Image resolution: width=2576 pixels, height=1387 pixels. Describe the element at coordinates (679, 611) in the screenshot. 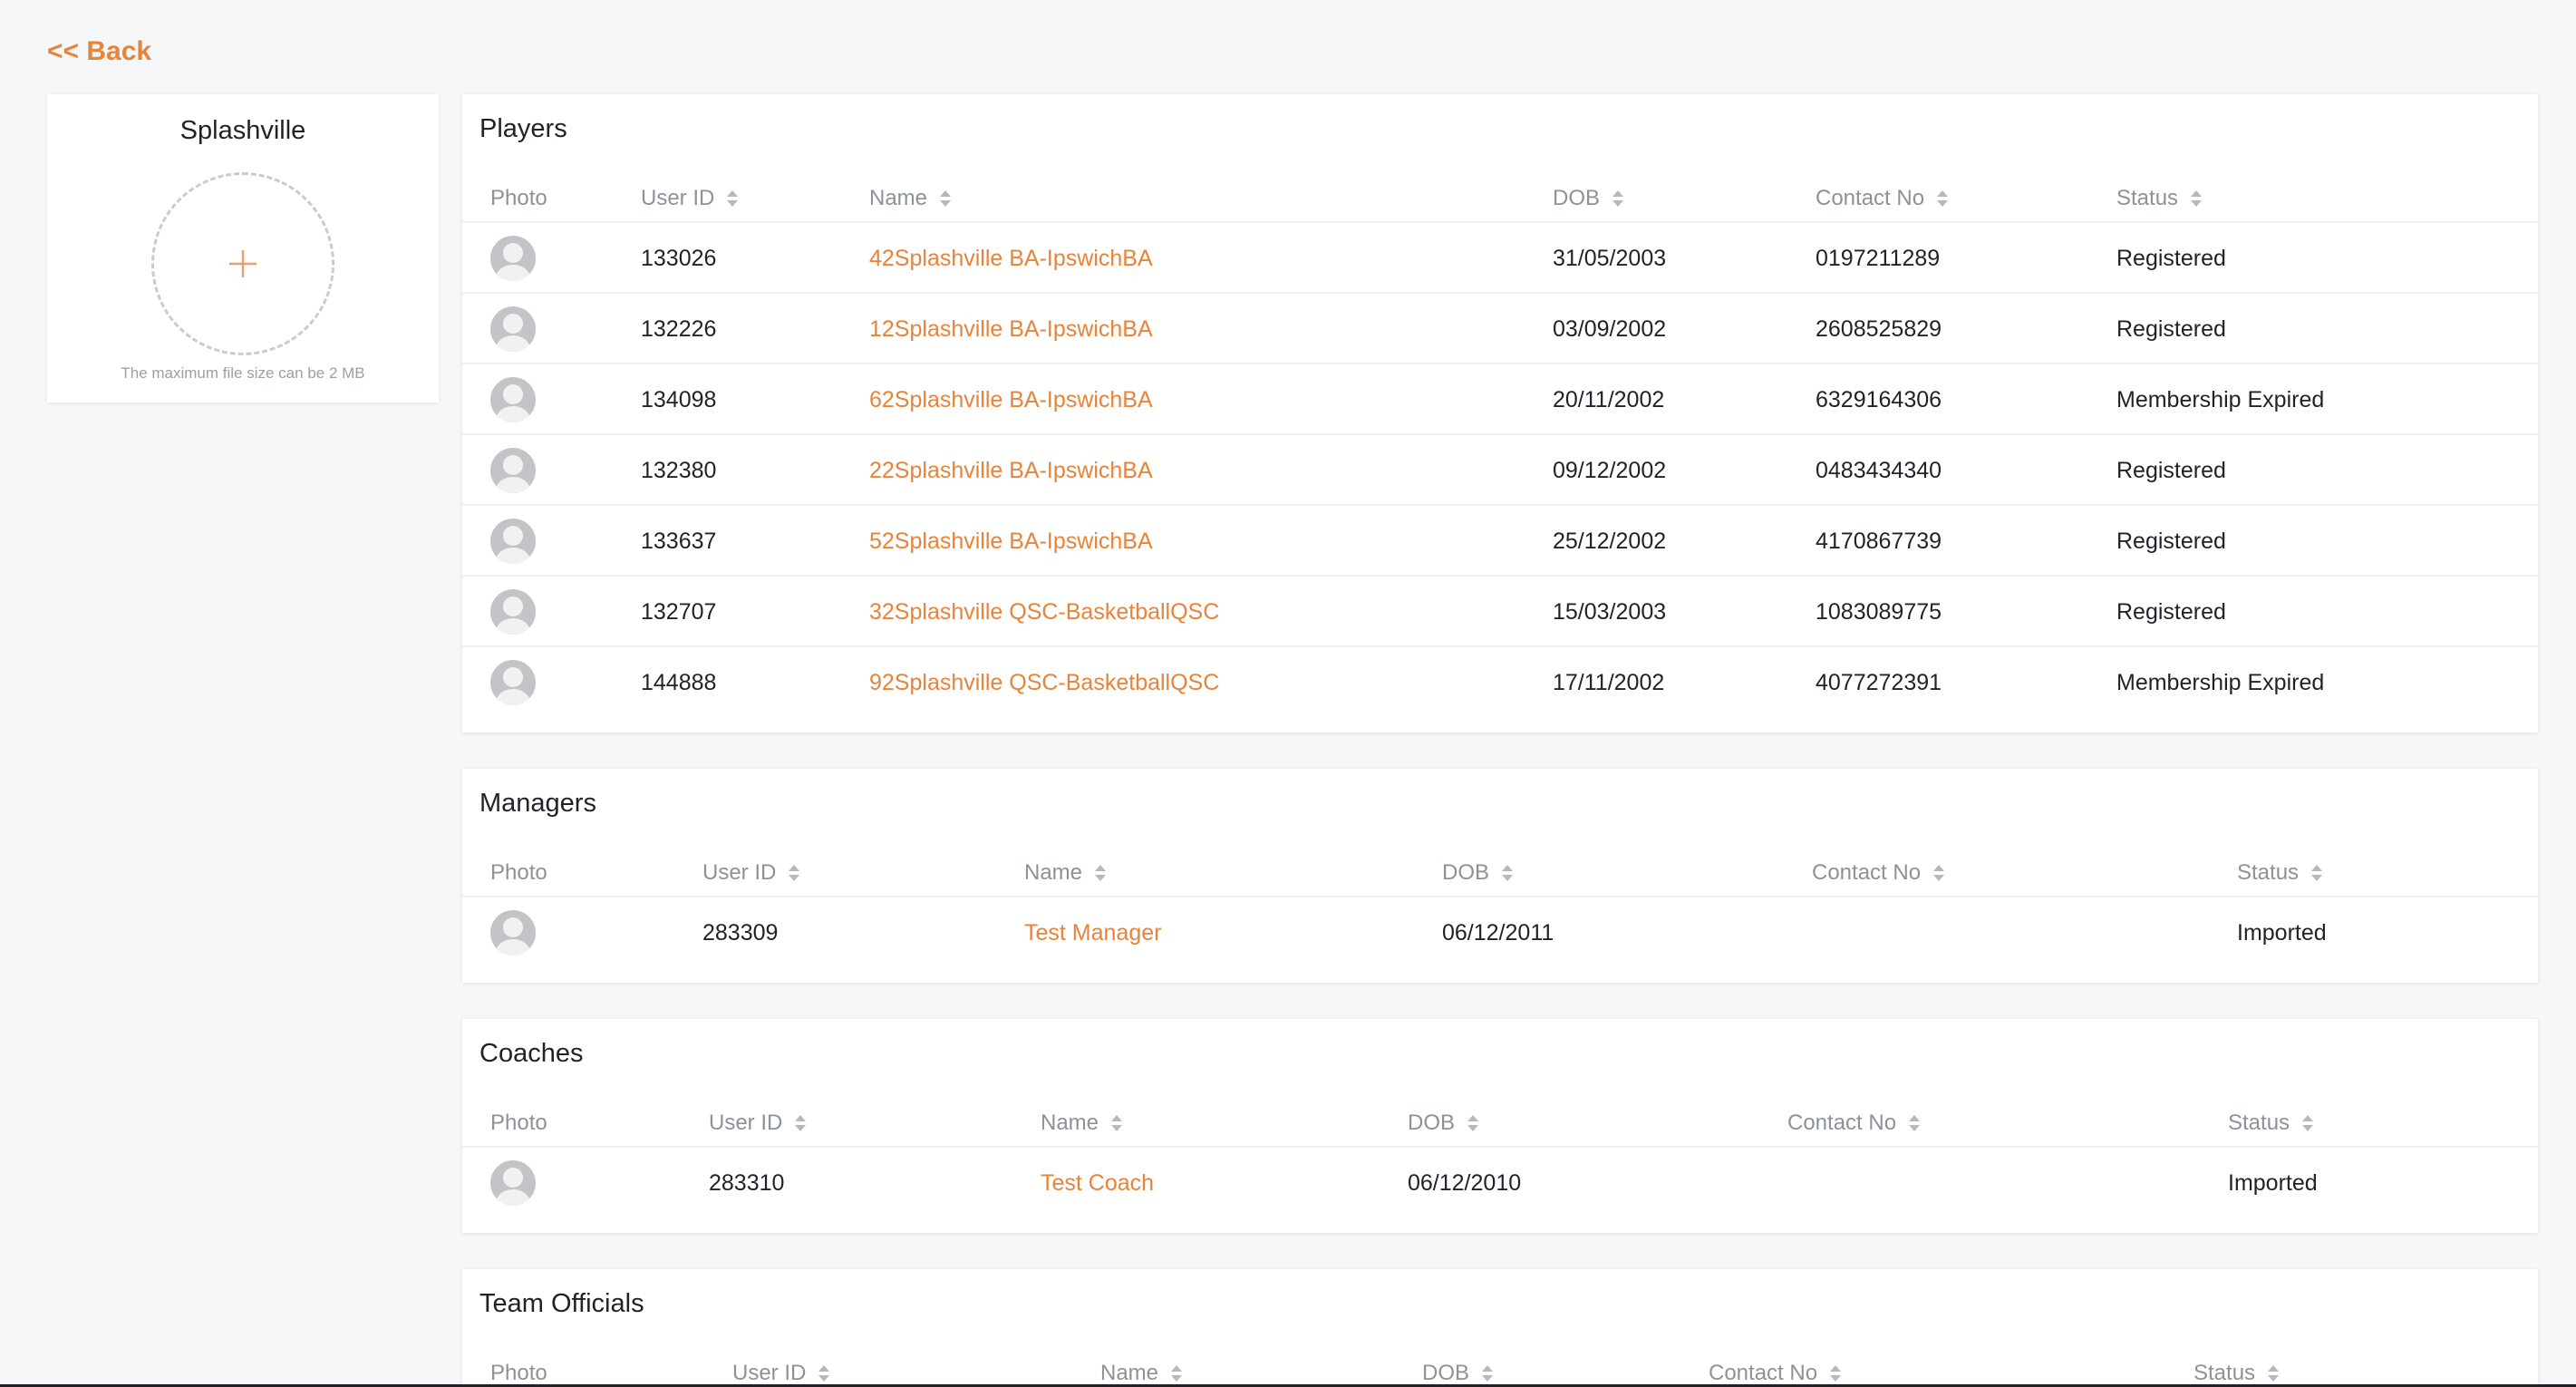

I see `user-id-cell: 132707` at that location.